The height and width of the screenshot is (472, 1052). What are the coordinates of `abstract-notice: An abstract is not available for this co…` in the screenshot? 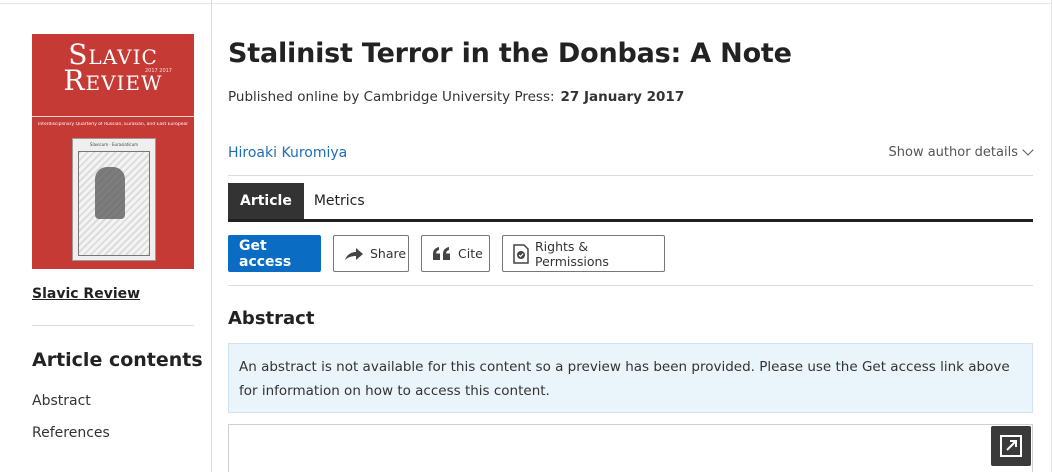 It's located at (630, 378).